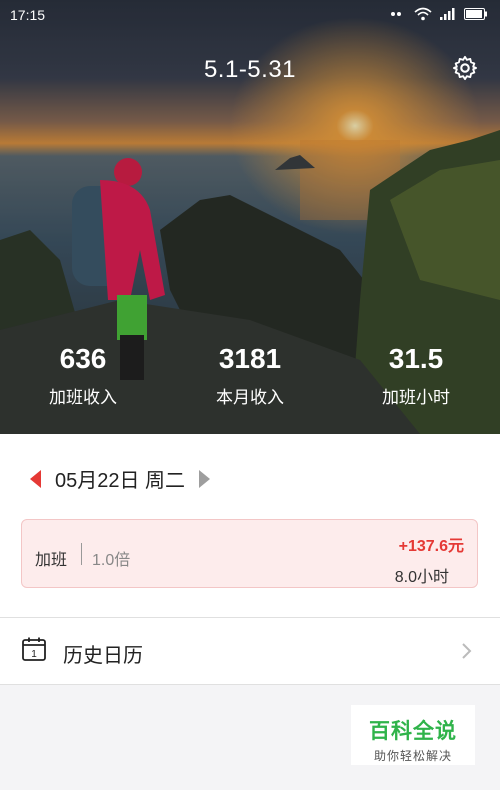  I want to click on stat-label: 加班小时, so click(416, 397).